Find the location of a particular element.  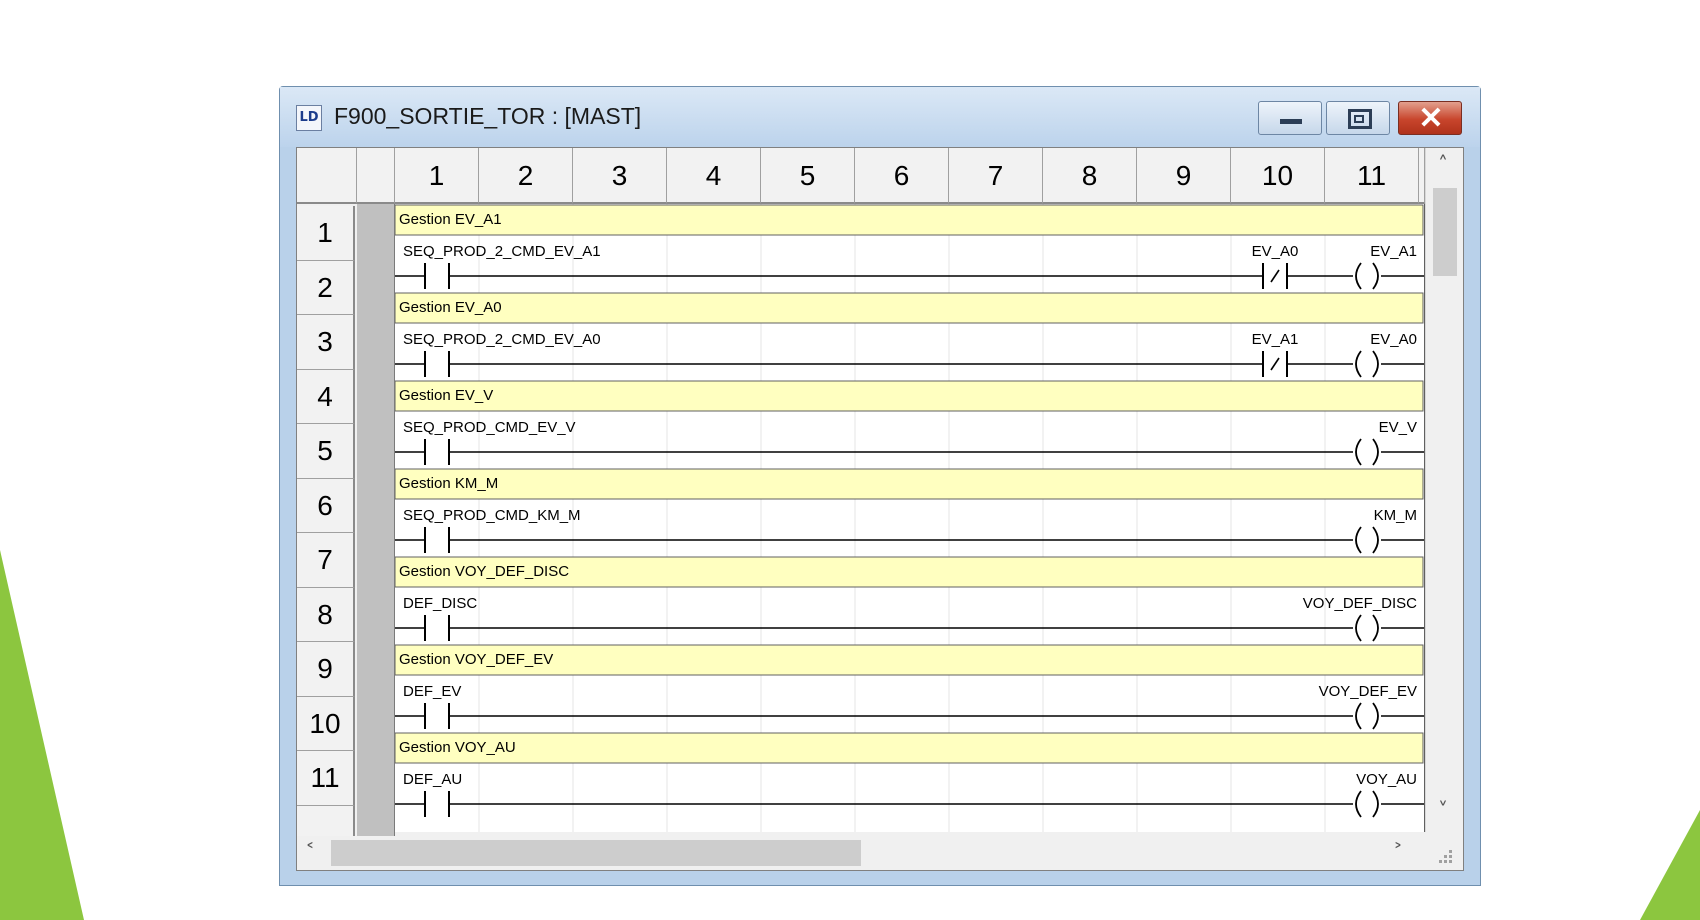

title-bar: LD F900_SORTIE_TOR : [MAST] ✕ is located at coordinates (880, 117).